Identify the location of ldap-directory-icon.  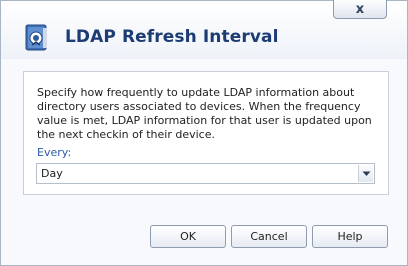
(37, 38).